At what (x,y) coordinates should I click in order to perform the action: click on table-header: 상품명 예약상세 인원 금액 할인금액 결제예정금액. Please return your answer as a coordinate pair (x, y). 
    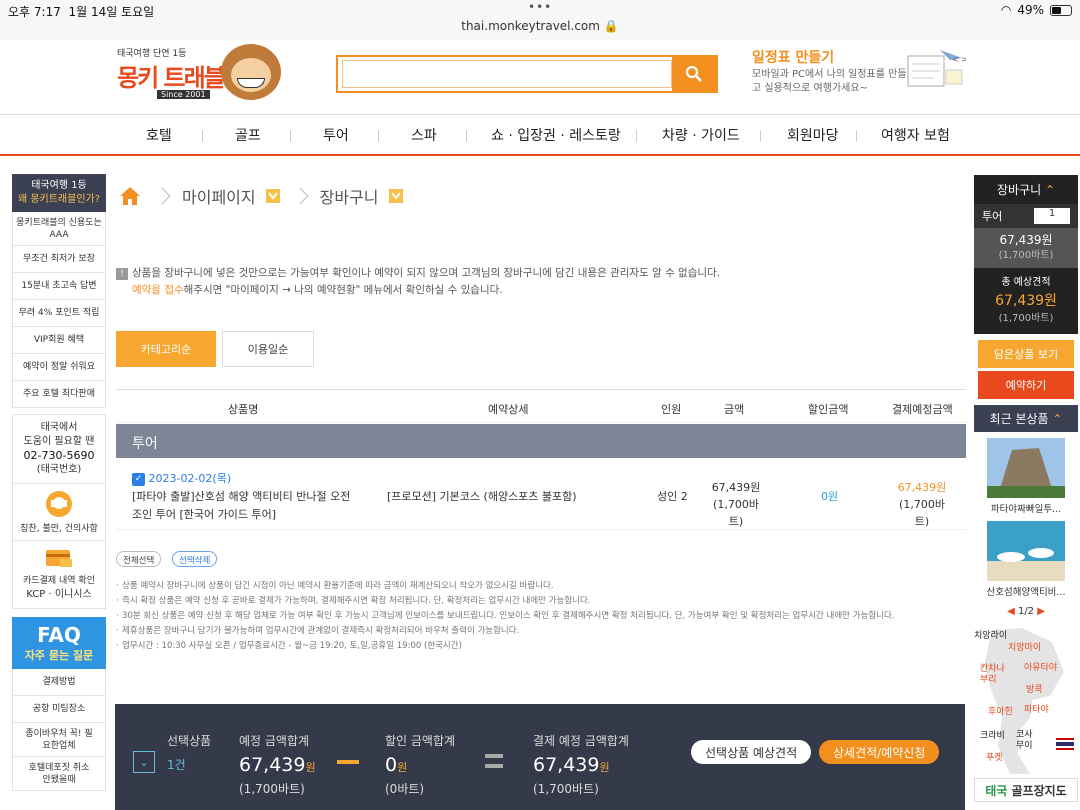
    Looking at the image, I should click on (541, 406).